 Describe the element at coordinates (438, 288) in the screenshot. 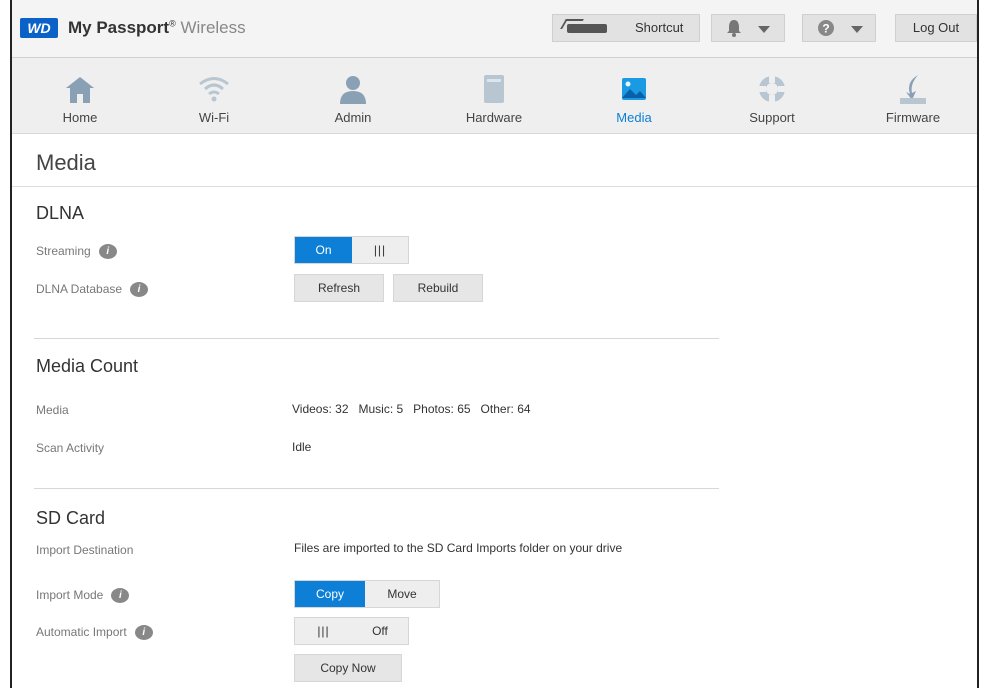

I see `rebuild-button: Rebuild` at that location.